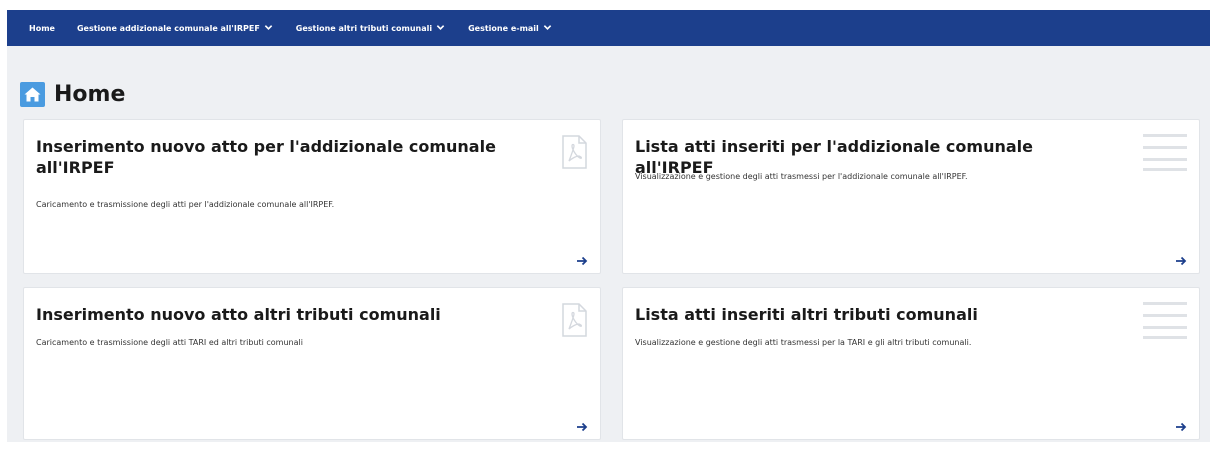  I want to click on nav-item-altri-tributi: Gestione altri tributi comunali, so click(371, 28).